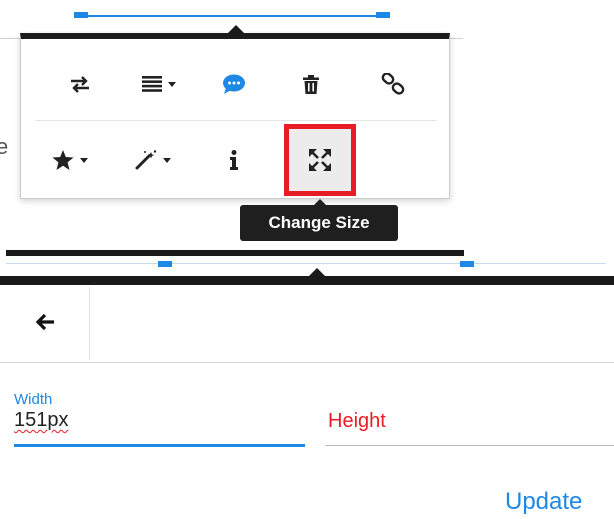 This screenshot has width=614, height=519. I want to click on panel-pointer, so click(317, 272).